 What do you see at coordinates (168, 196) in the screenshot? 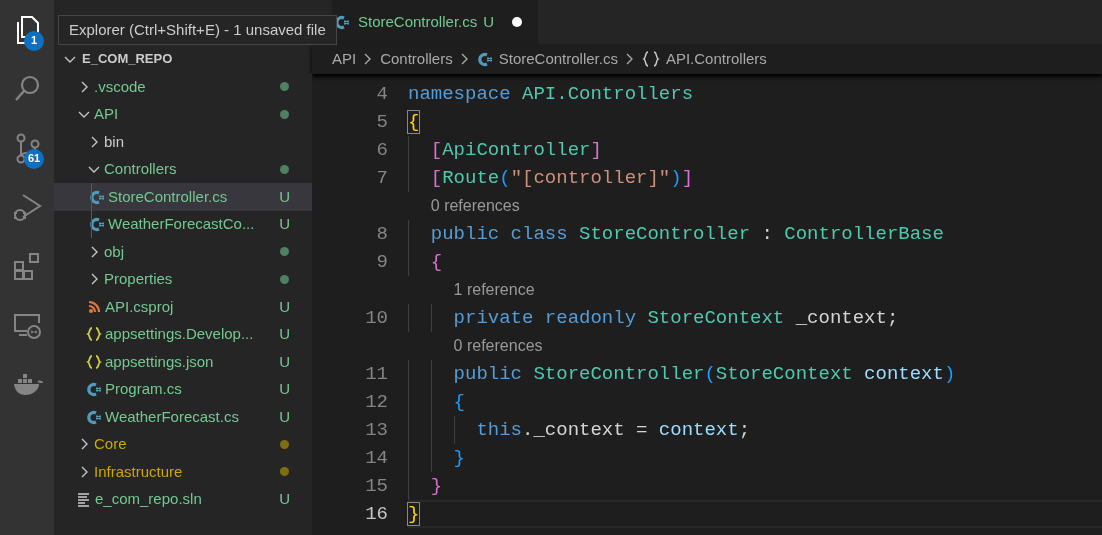
I see `file-name: StoreController.cs` at bounding box center [168, 196].